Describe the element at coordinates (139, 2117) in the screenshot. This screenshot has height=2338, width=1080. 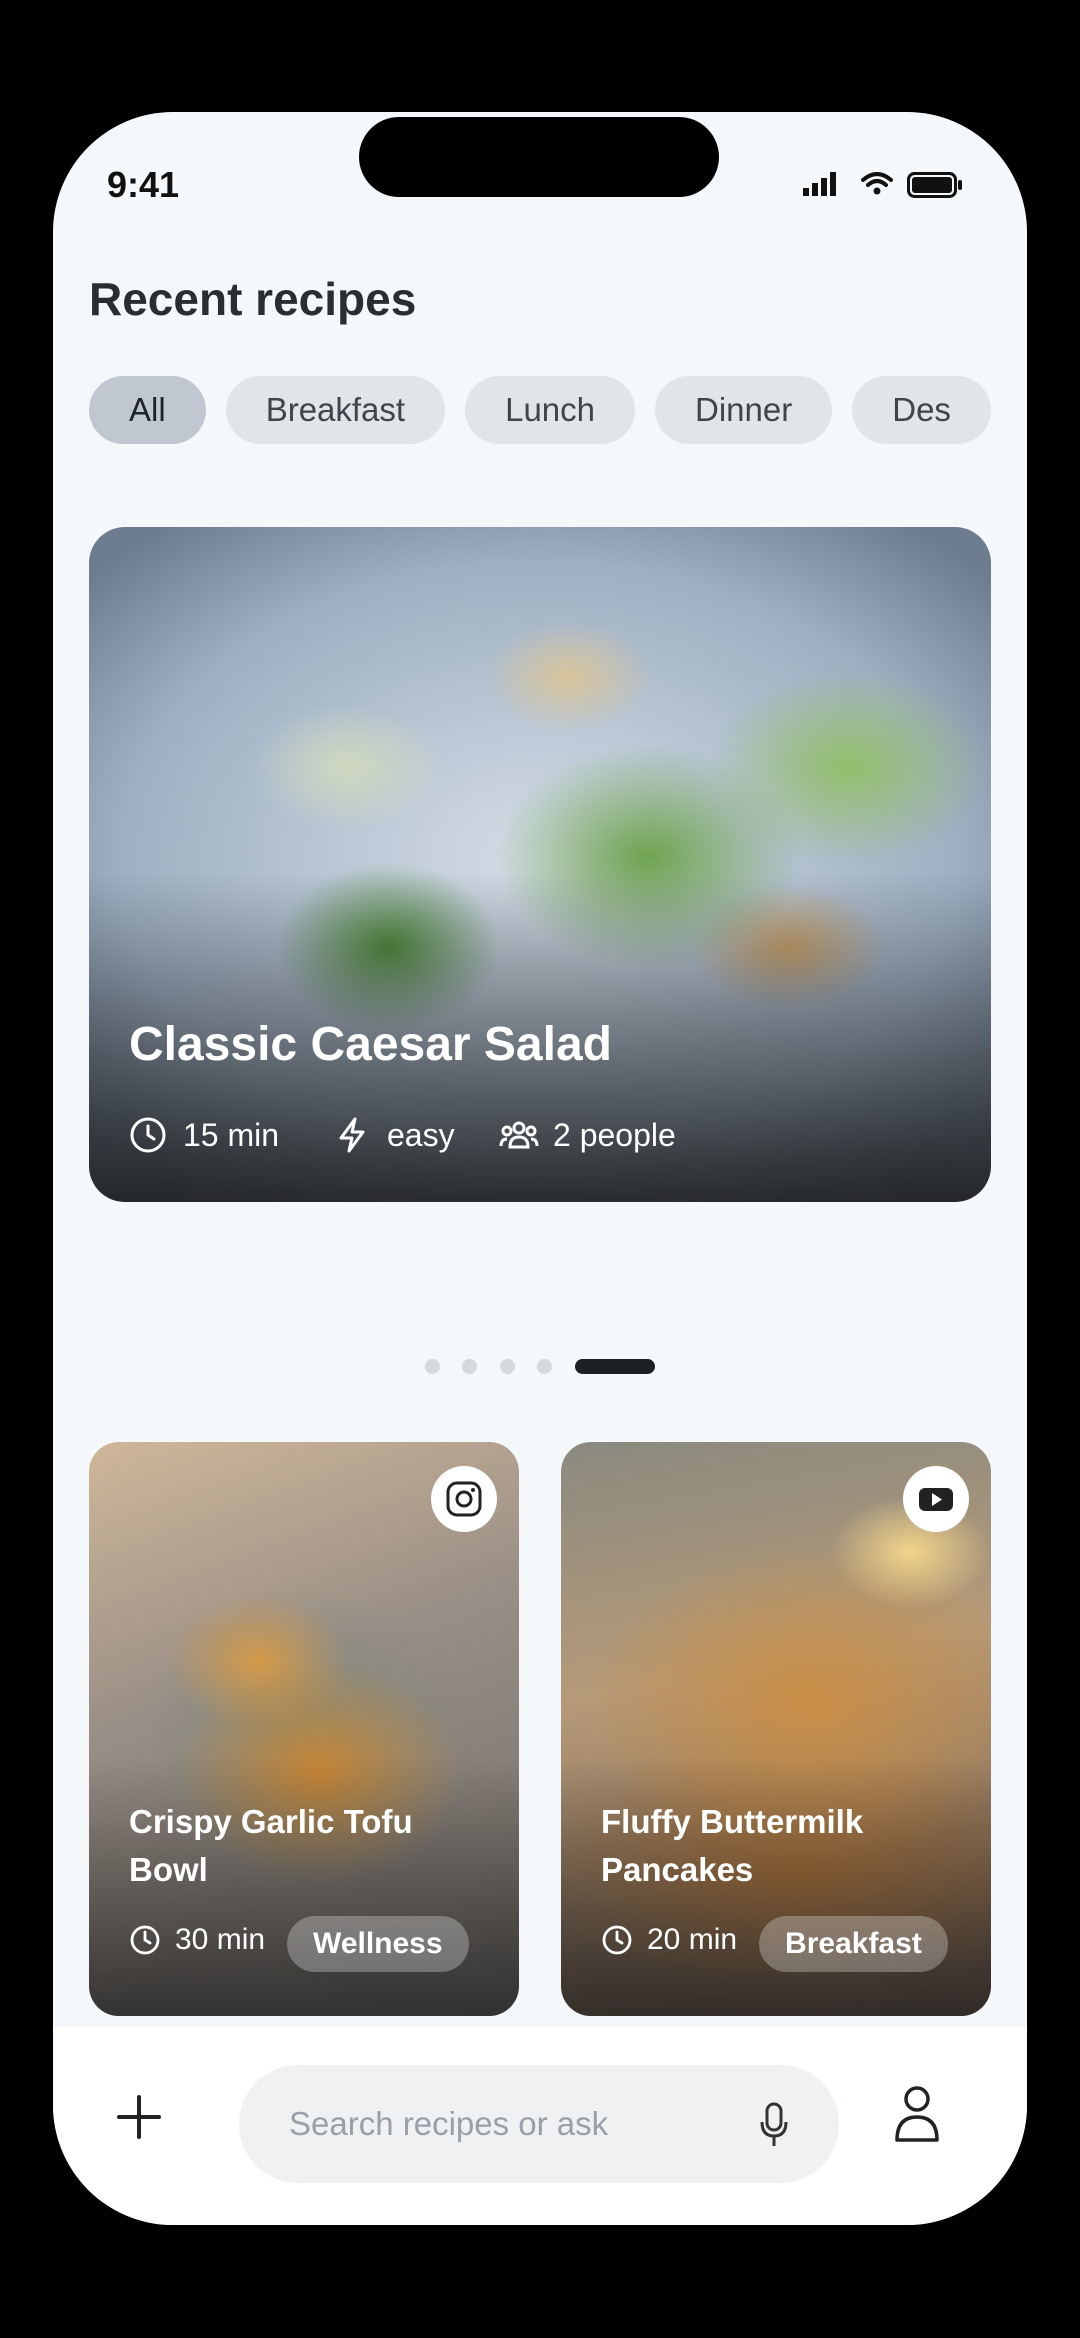
I see `add-recipe-button` at that location.